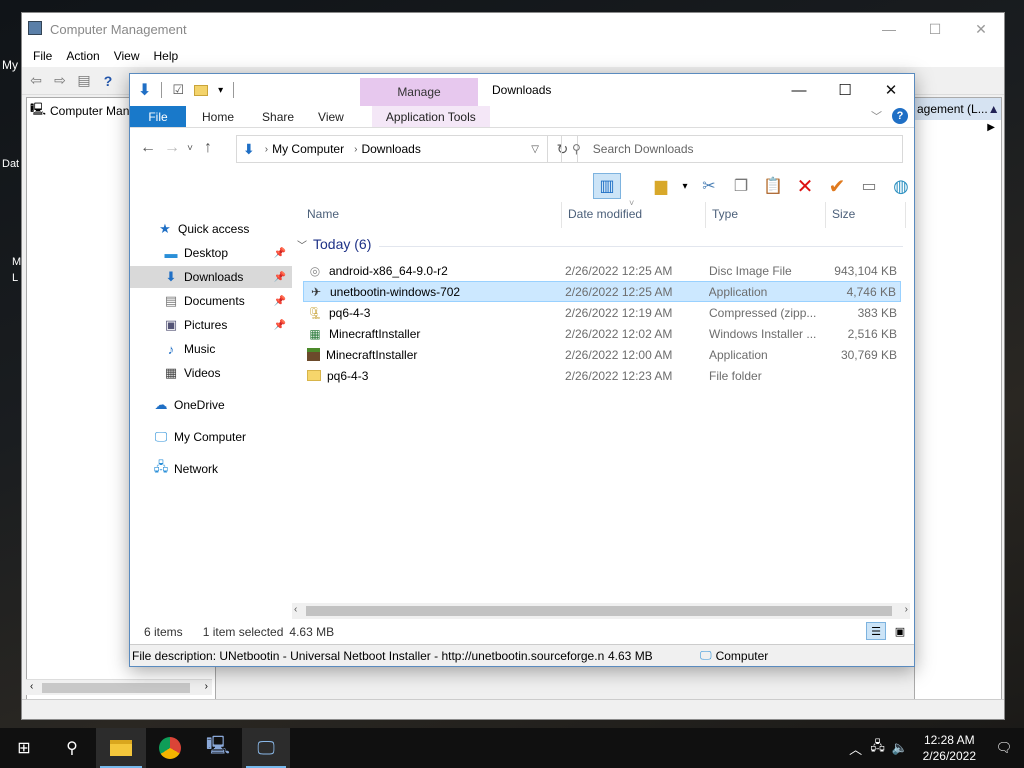 The height and width of the screenshot is (768, 1024). I want to click on file-list-horizontal-scrollbar: ‹ ›, so click(601, 611).